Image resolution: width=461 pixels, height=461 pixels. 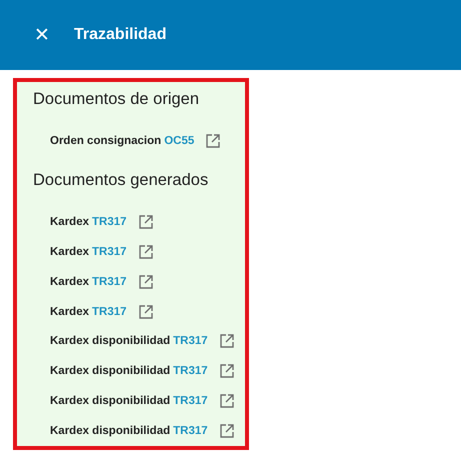 I want to click on document-label: Orden consignacion, so click(x=106, y=140).